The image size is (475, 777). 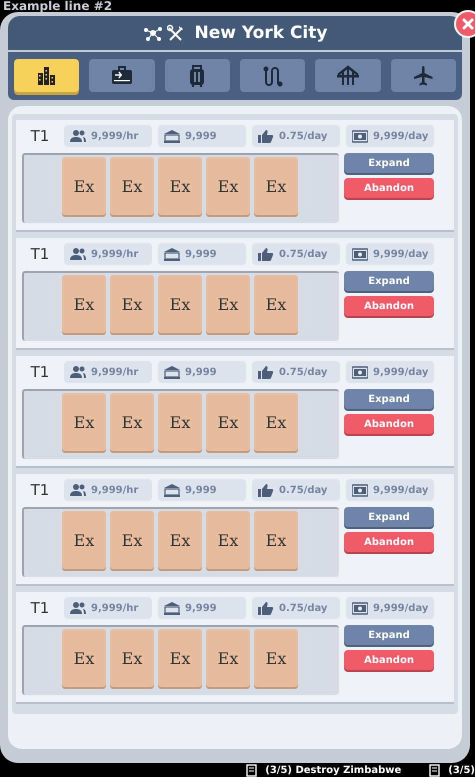 What do you see at coordinates (273, 75) in the screenshot?
I see `route-icon` at bounding box center [273, 75].